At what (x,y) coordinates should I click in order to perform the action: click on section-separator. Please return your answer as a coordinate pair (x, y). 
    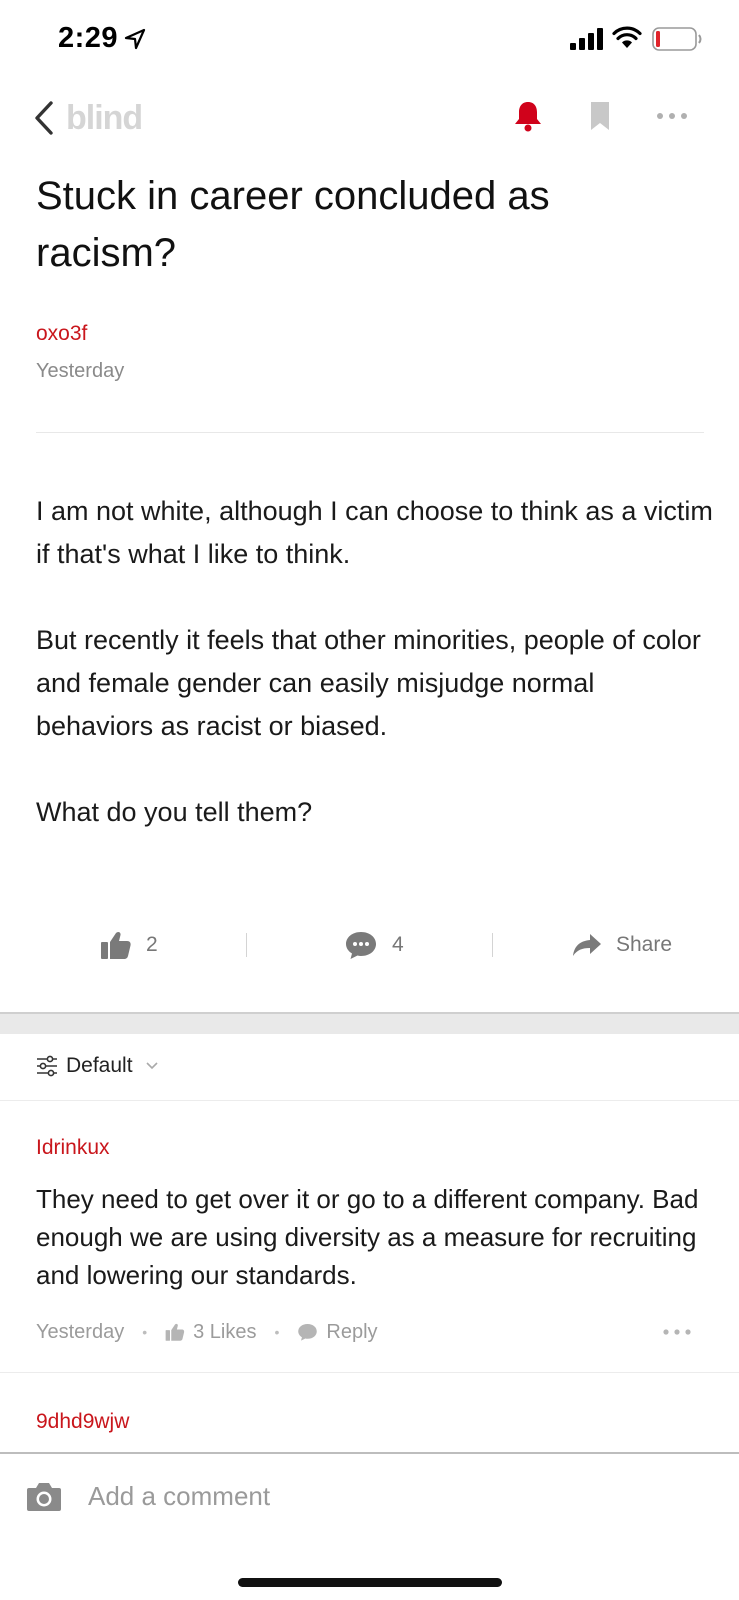
    Looking at the image, I should click on (369, 1023).